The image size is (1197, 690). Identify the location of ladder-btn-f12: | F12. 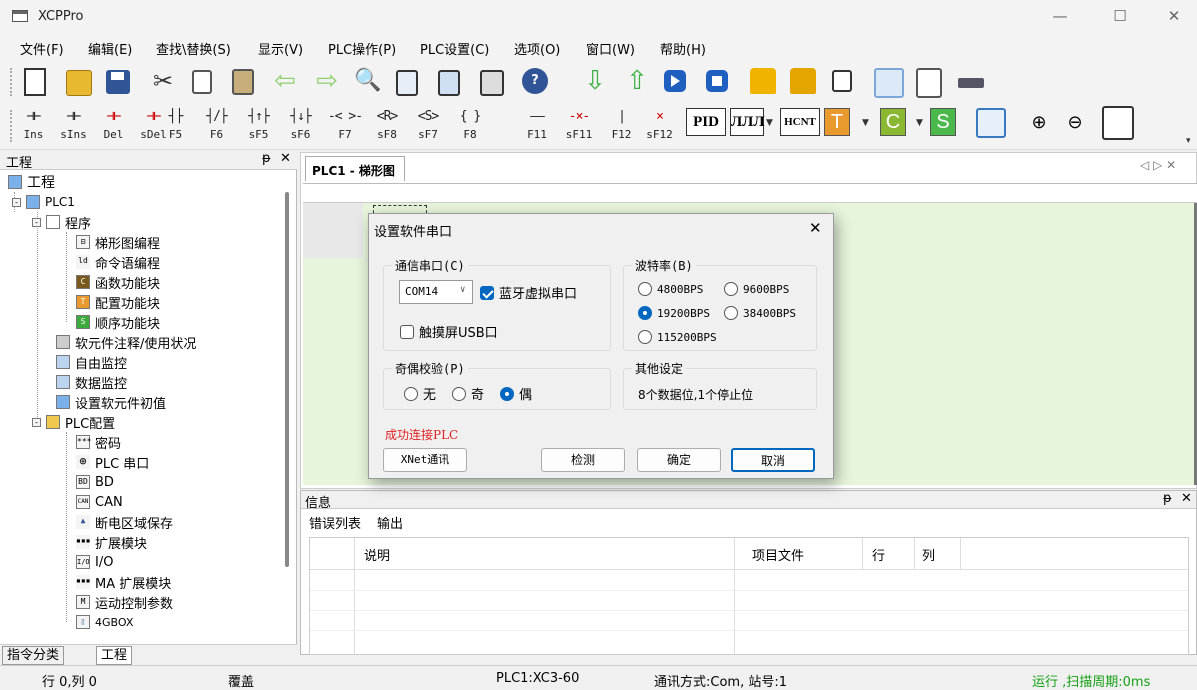
(621, 126).